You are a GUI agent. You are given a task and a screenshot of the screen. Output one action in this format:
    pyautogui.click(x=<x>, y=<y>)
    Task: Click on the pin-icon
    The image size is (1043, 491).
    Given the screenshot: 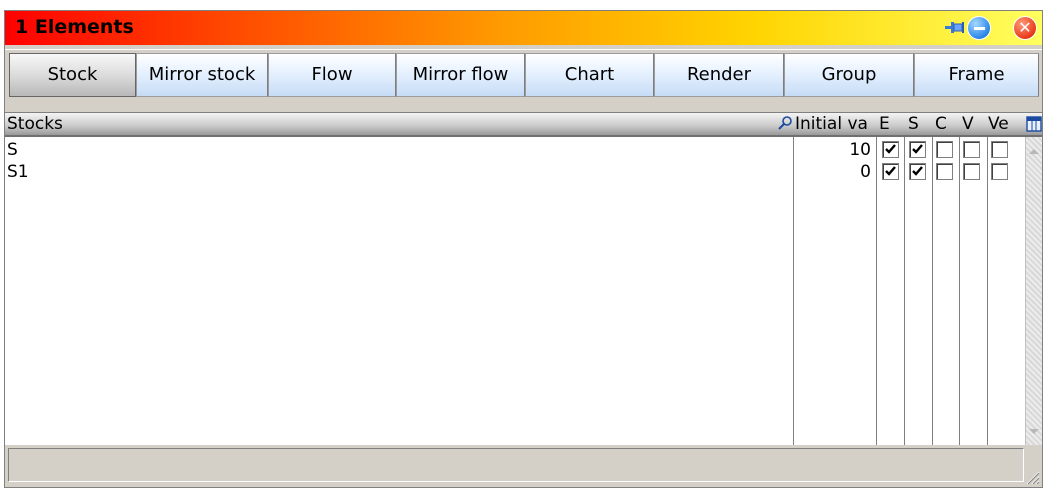 What is the action you would take?
    pyautogui.click(x=954, y=28)
    